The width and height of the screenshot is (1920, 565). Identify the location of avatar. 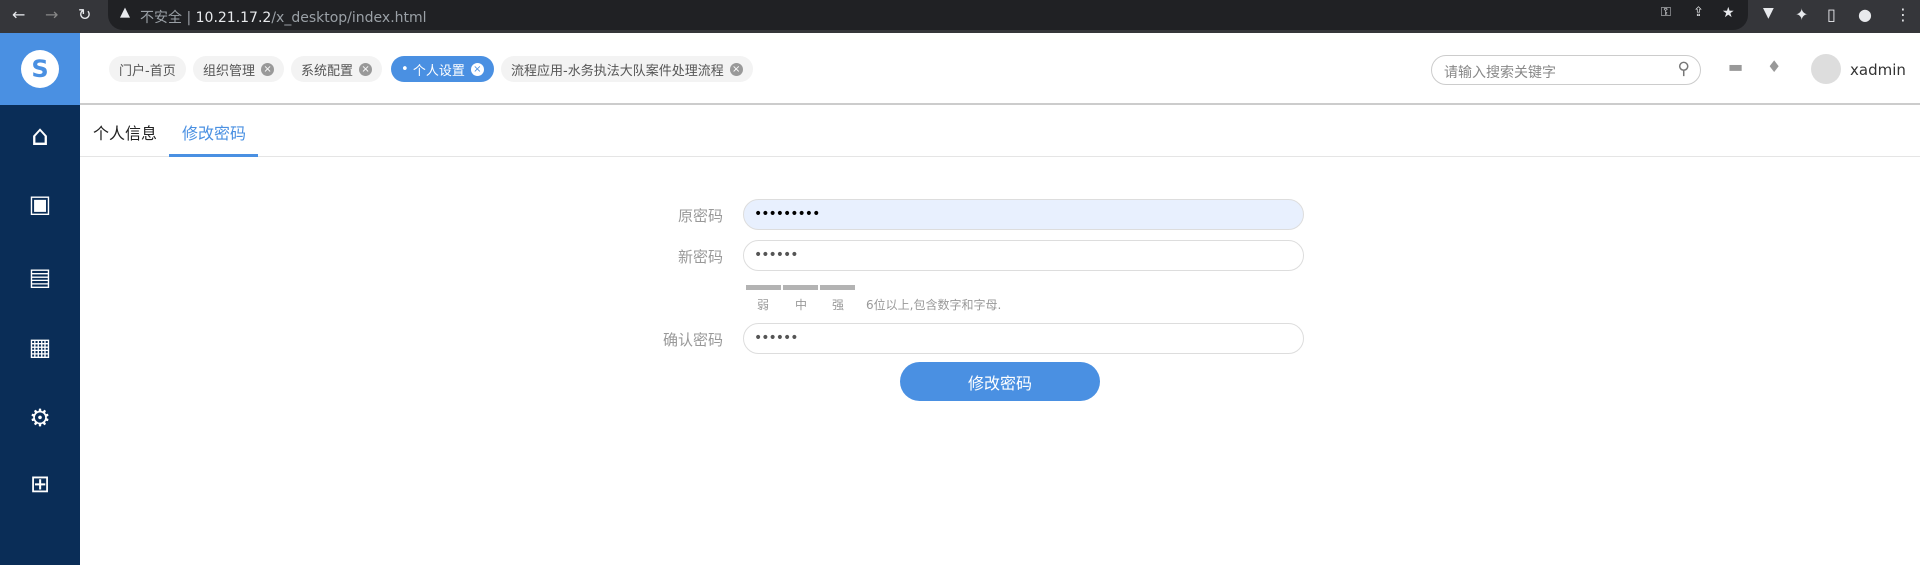
(1826, 69).